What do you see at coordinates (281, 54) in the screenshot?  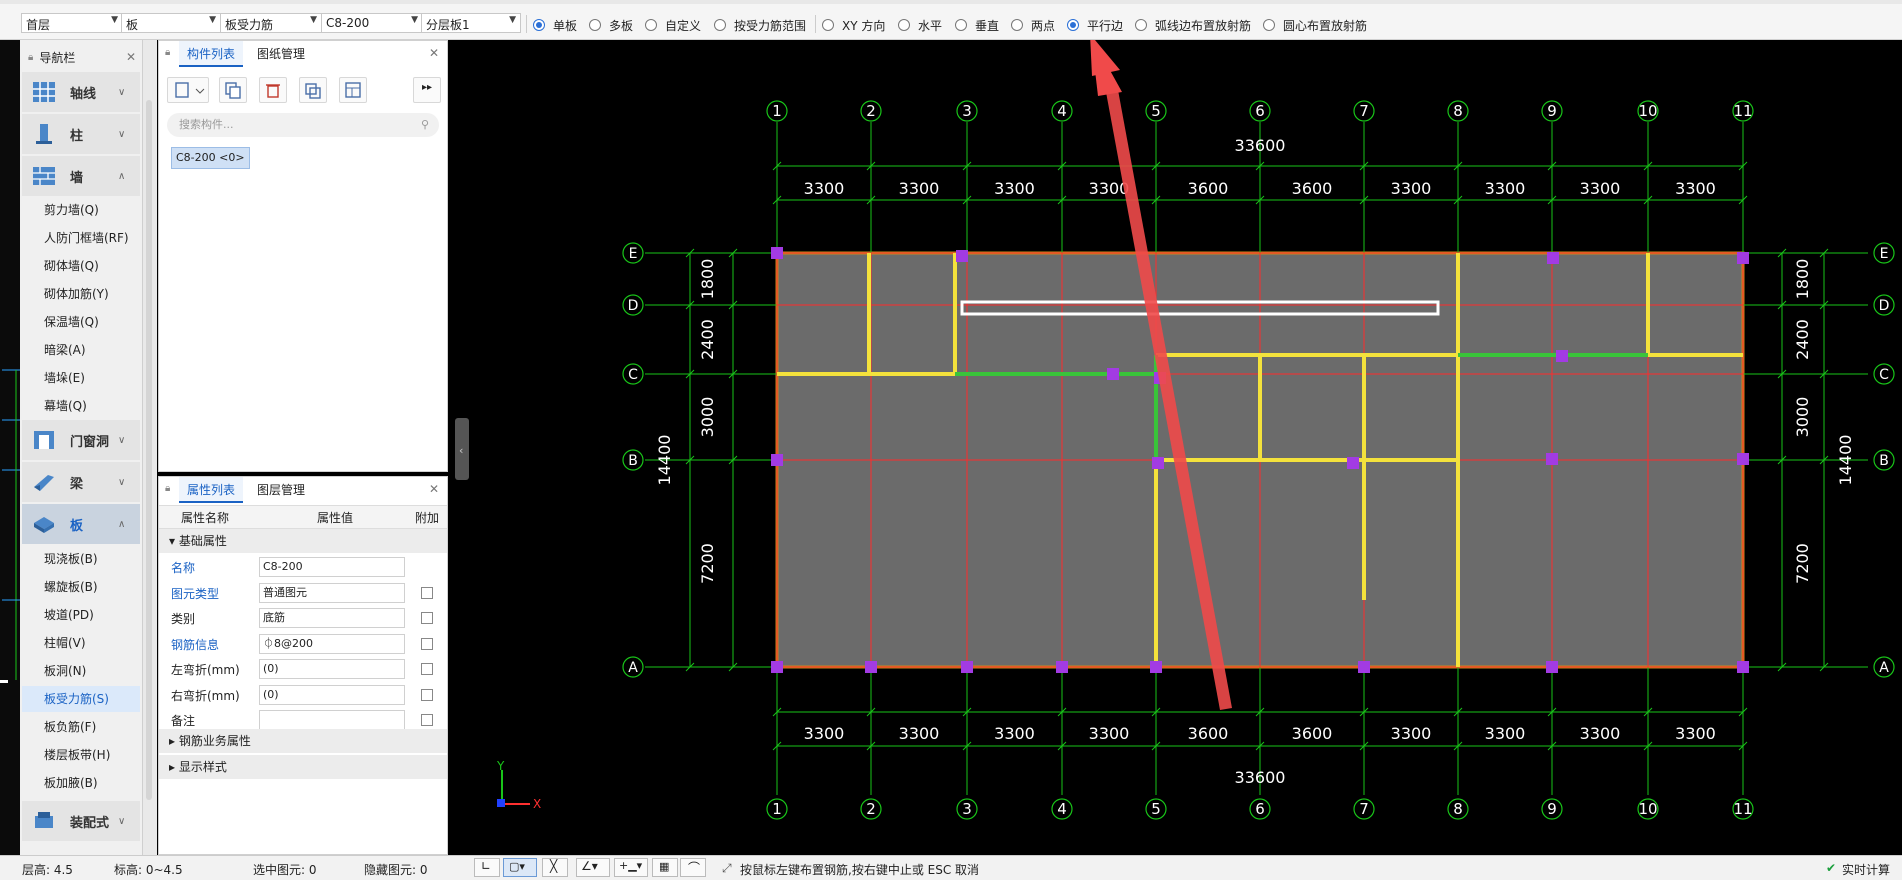 I see `tab-drawing-management: 图纸管理` at bounding box center [281, 54].